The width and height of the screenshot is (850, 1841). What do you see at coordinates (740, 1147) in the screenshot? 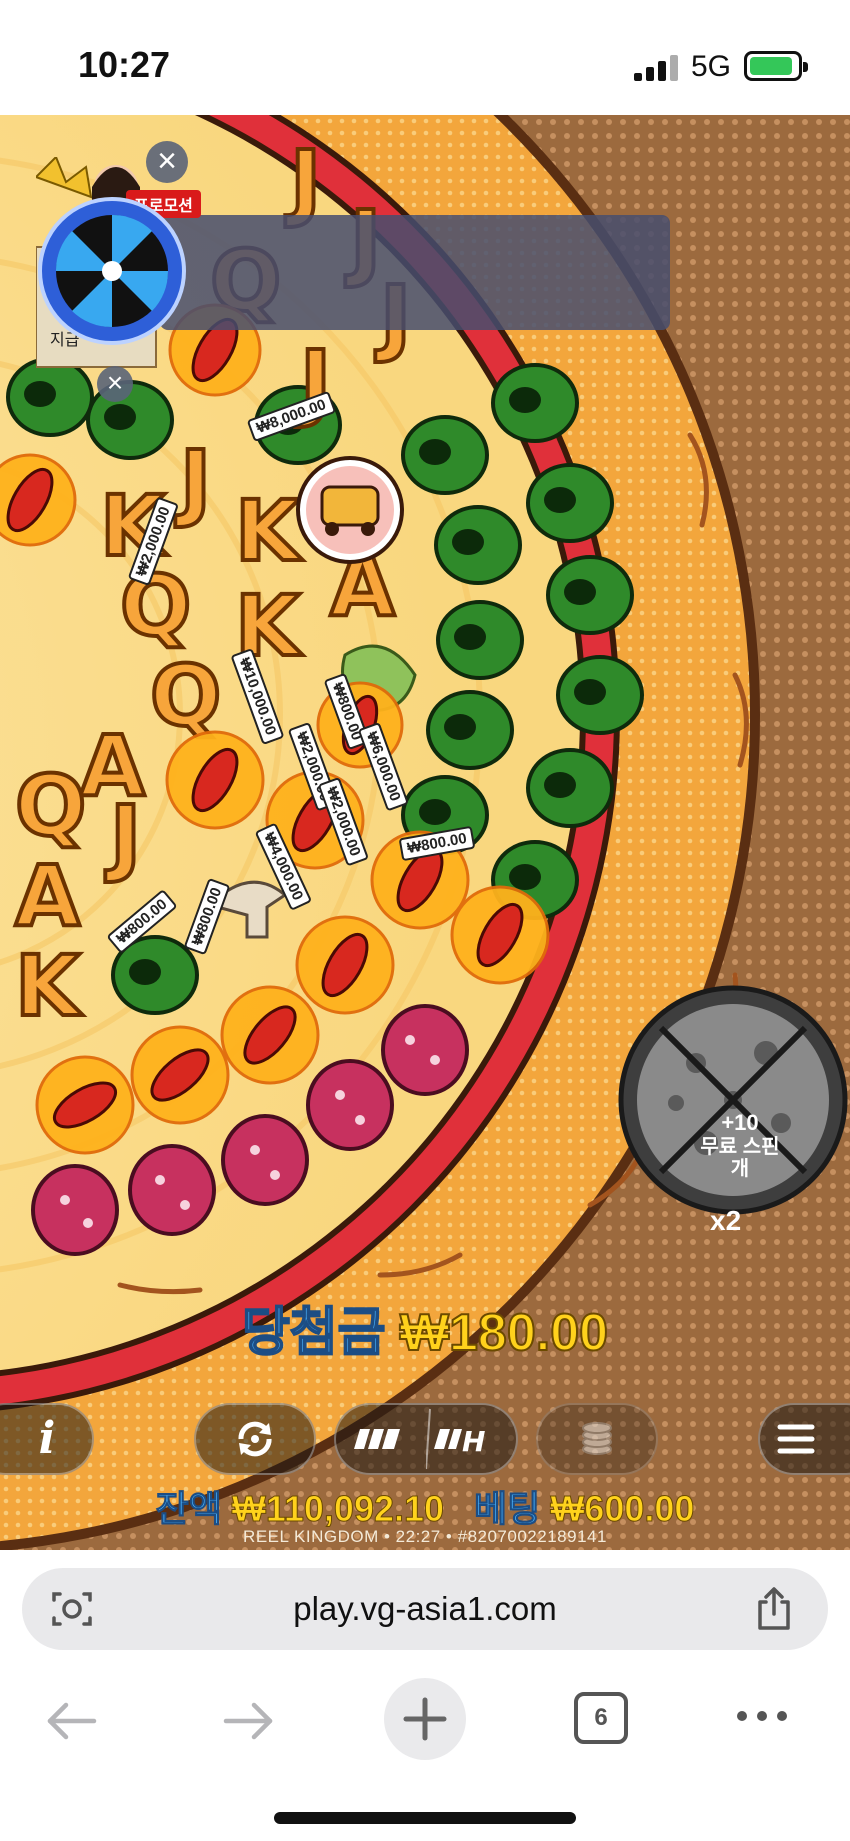
I see `free-spins-label-1: 무료 스핀` at bounding box center [740, 1147].